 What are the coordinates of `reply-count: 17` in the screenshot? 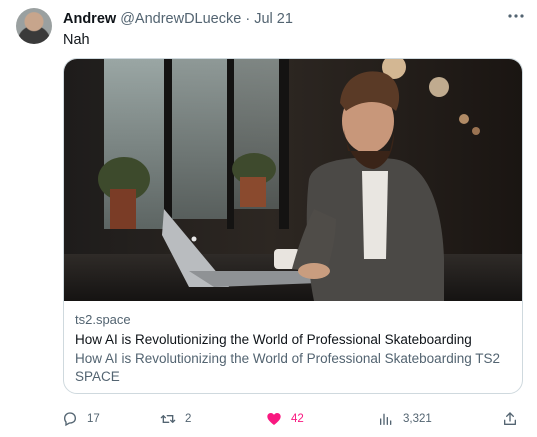 It's located at (93, 419).